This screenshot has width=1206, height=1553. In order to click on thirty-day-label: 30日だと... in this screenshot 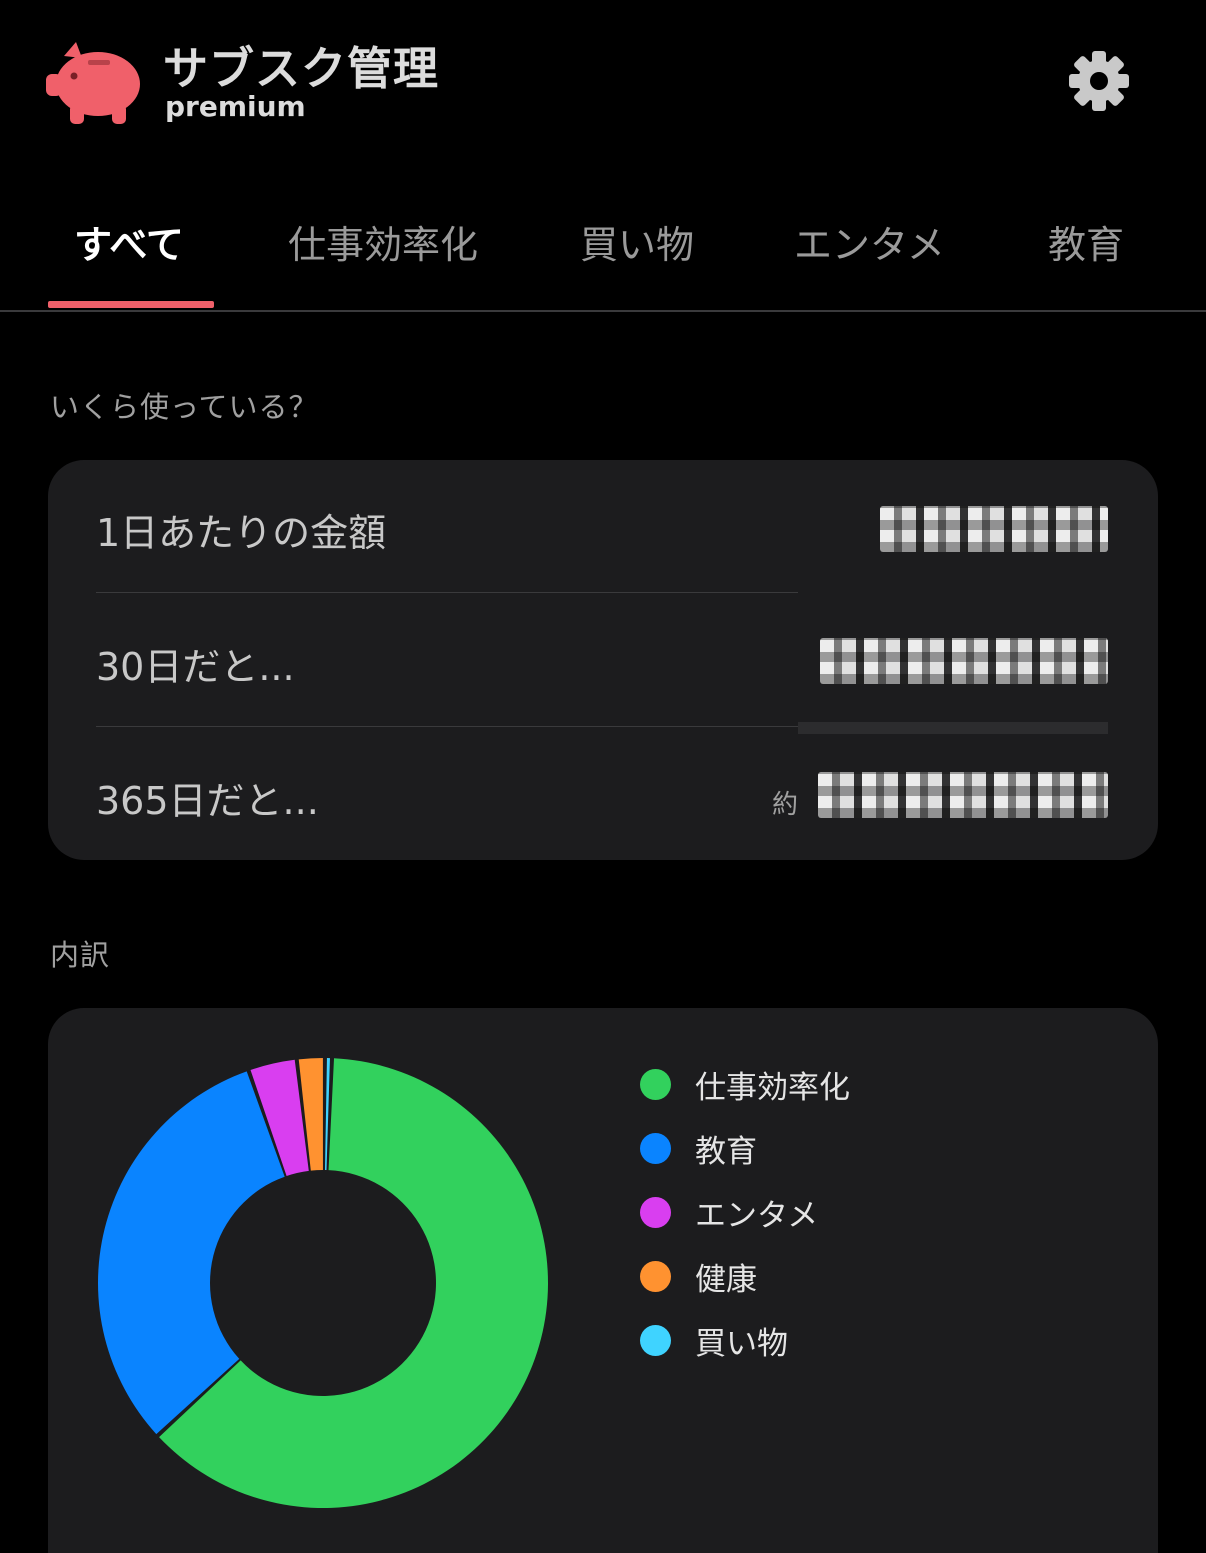, I will do `click(195, 667)`.